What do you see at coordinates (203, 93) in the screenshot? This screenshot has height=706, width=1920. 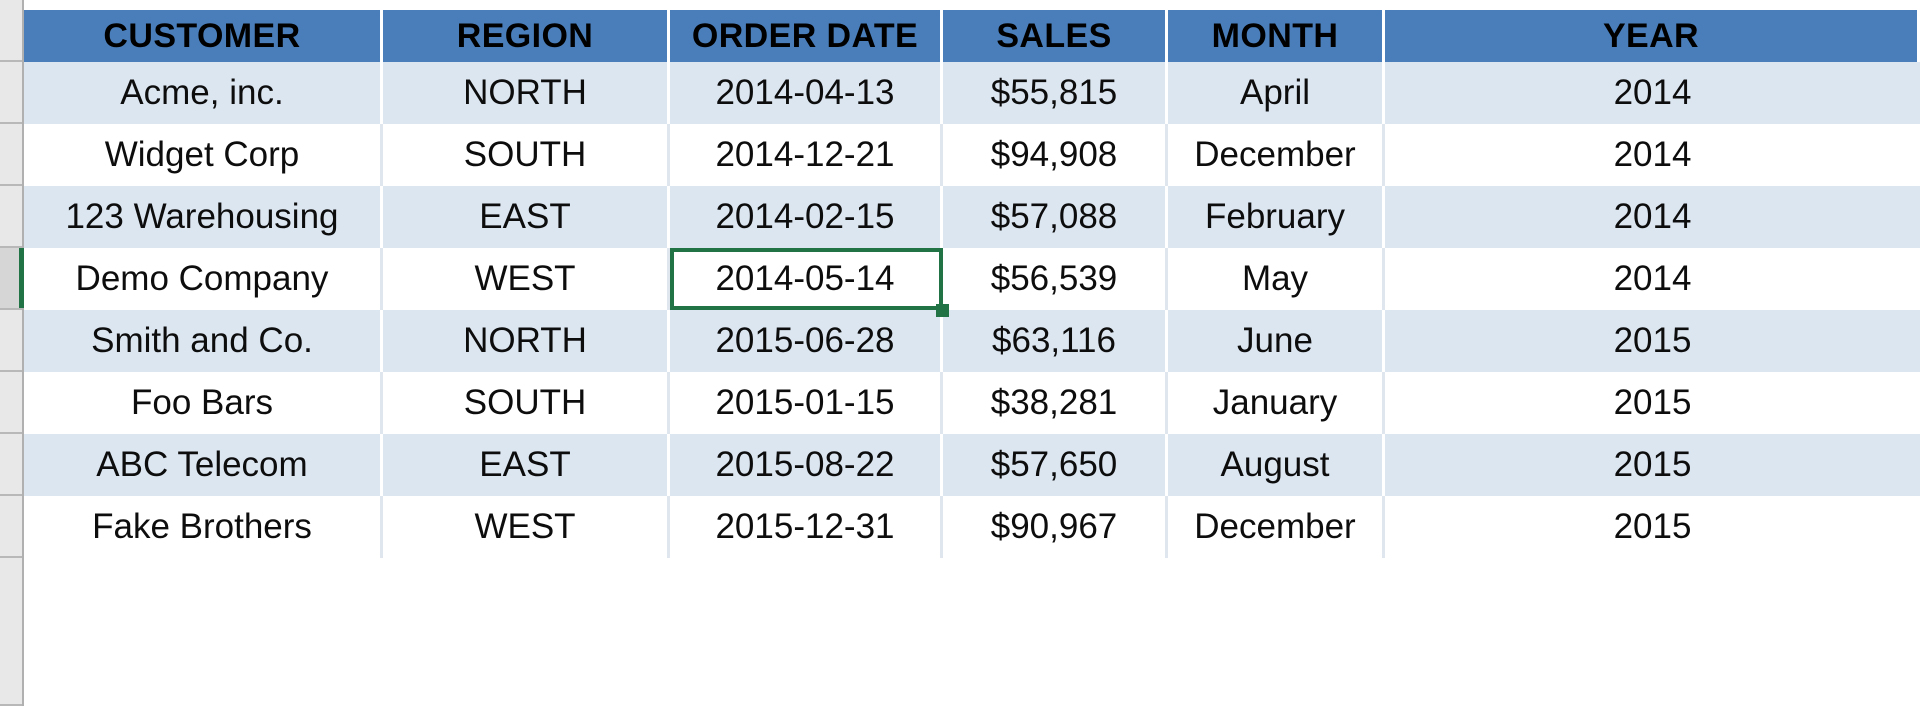 I see `cell-customer: Acme, inc.` at bounding box center [203, 93].